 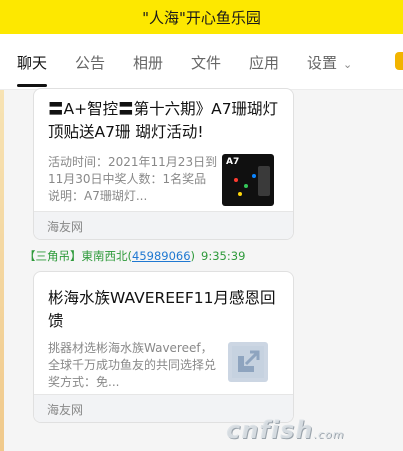 What do you see at coordinates (53, 256) in the screenshot?
I see `sender-tag: 【三角吊】` at bounding box center [53, 256].